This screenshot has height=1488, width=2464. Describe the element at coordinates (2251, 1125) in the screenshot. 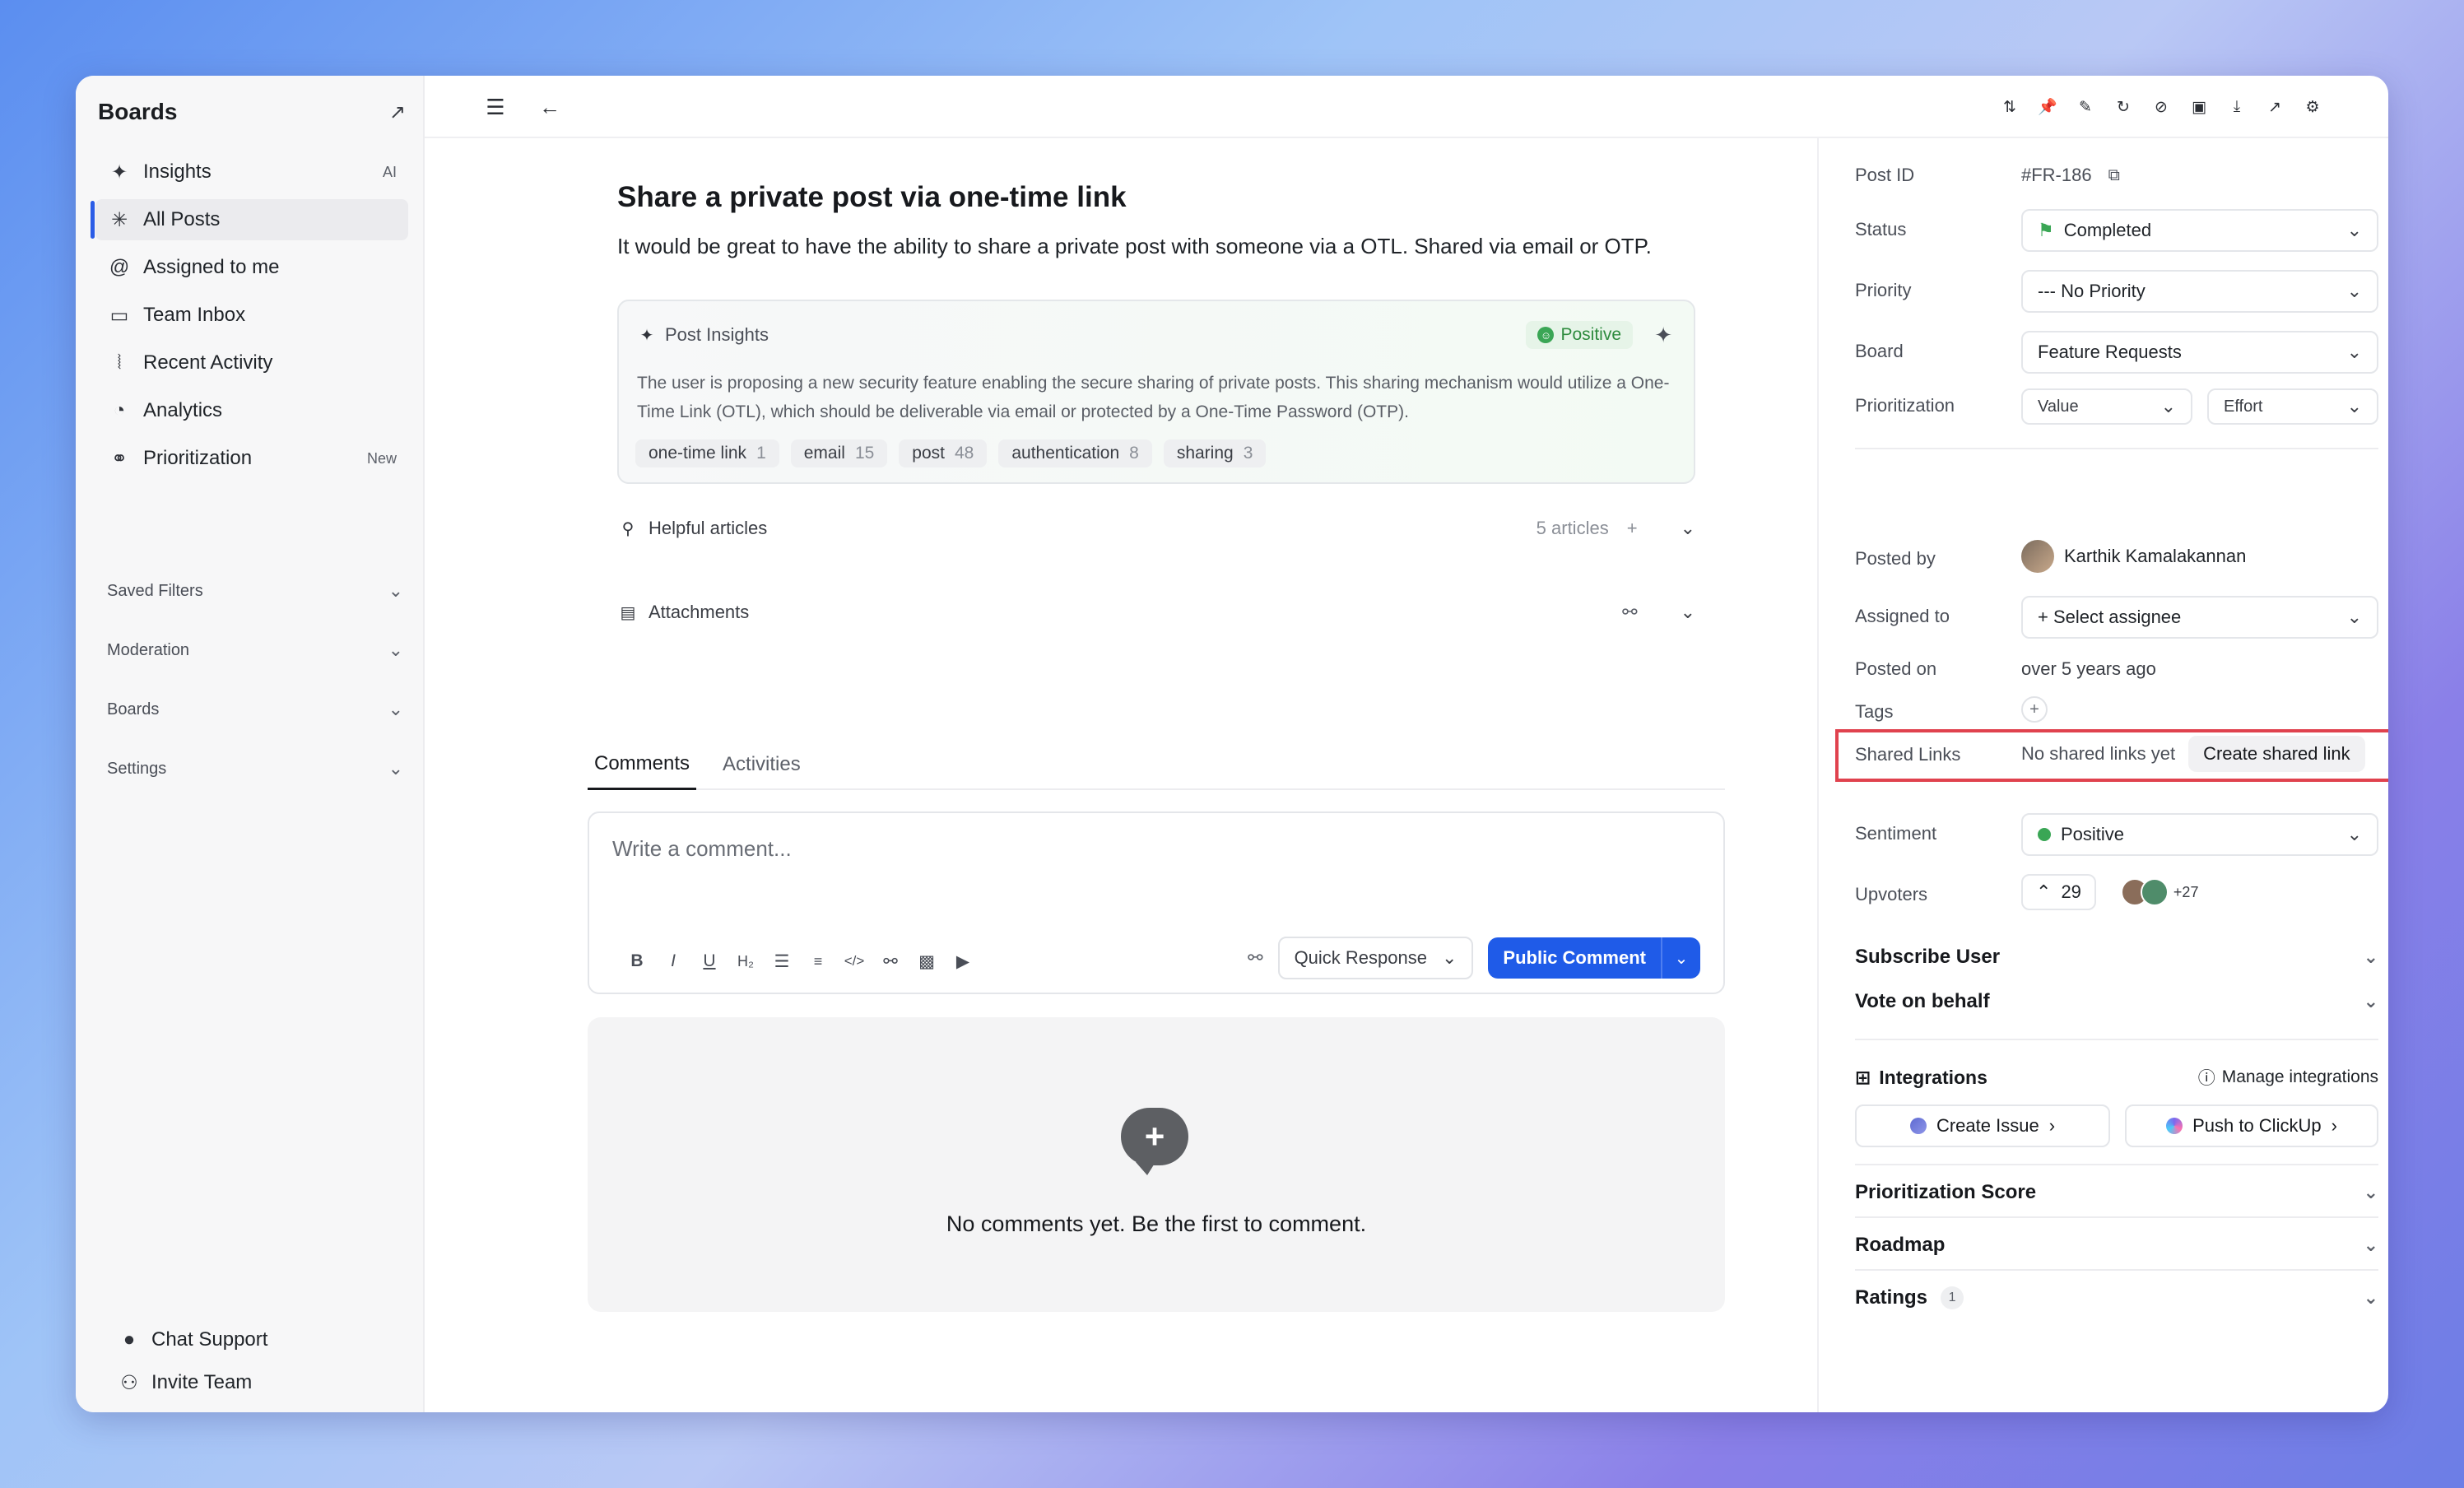

I see `push-to-clickup-button: Push to ClickUp ›` at that location.